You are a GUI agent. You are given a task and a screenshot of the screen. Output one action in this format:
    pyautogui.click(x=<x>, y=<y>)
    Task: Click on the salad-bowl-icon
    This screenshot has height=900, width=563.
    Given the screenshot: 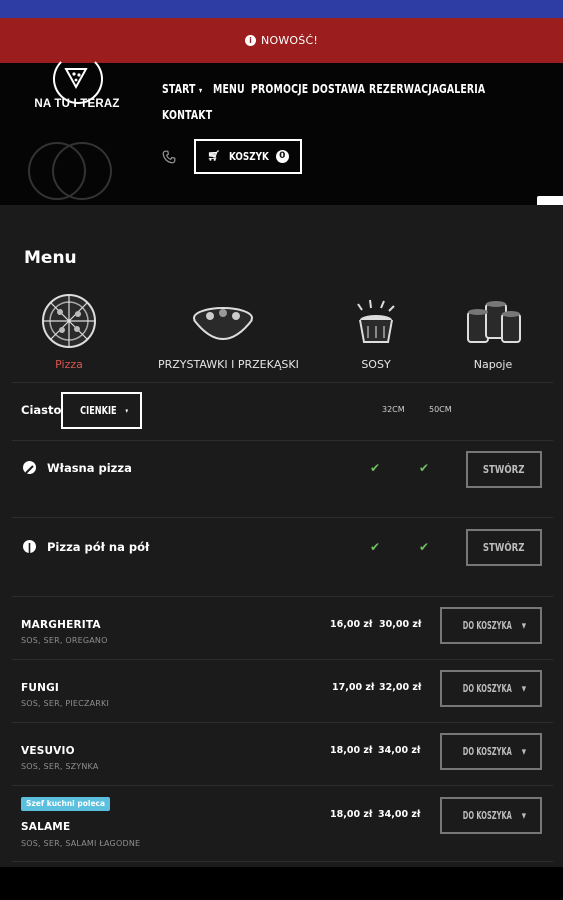 What is the action you would take?
    pyautogui.click(x=223, y=327)
    